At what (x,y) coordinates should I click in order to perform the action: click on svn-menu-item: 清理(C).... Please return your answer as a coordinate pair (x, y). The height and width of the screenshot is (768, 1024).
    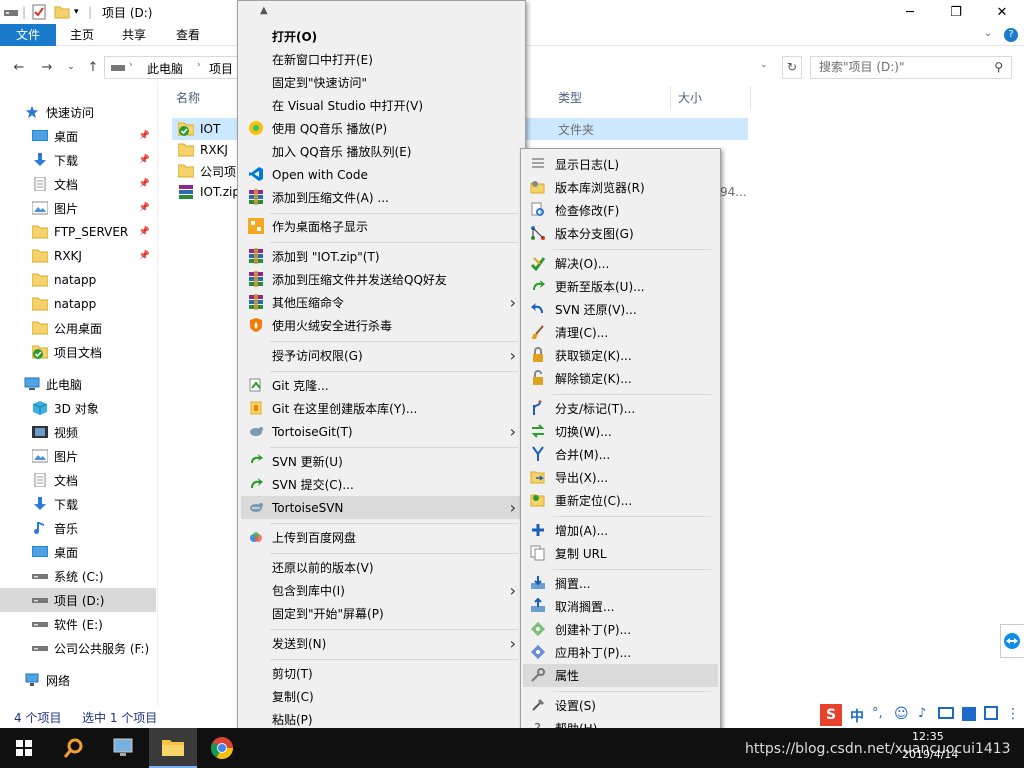
    Looking at the image, I should click on (620, 332).